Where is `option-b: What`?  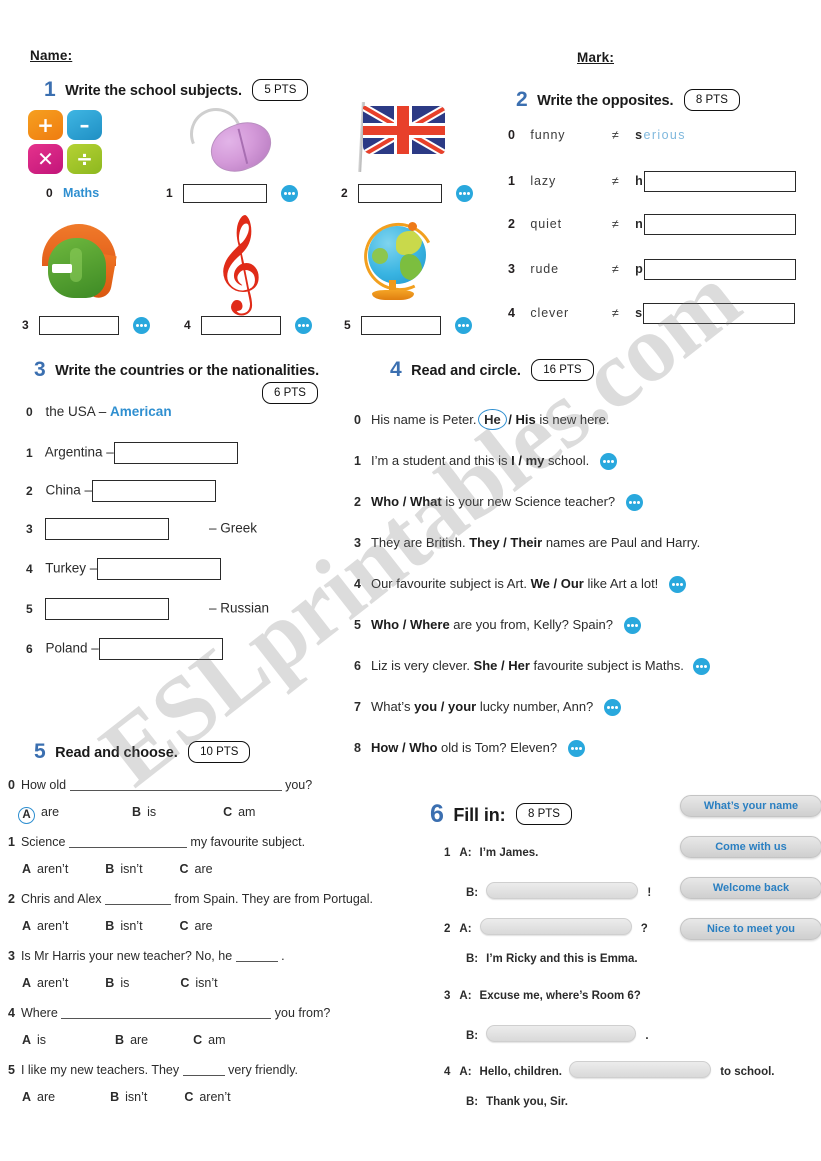 option-b: What is located at coordinates (426, 501).